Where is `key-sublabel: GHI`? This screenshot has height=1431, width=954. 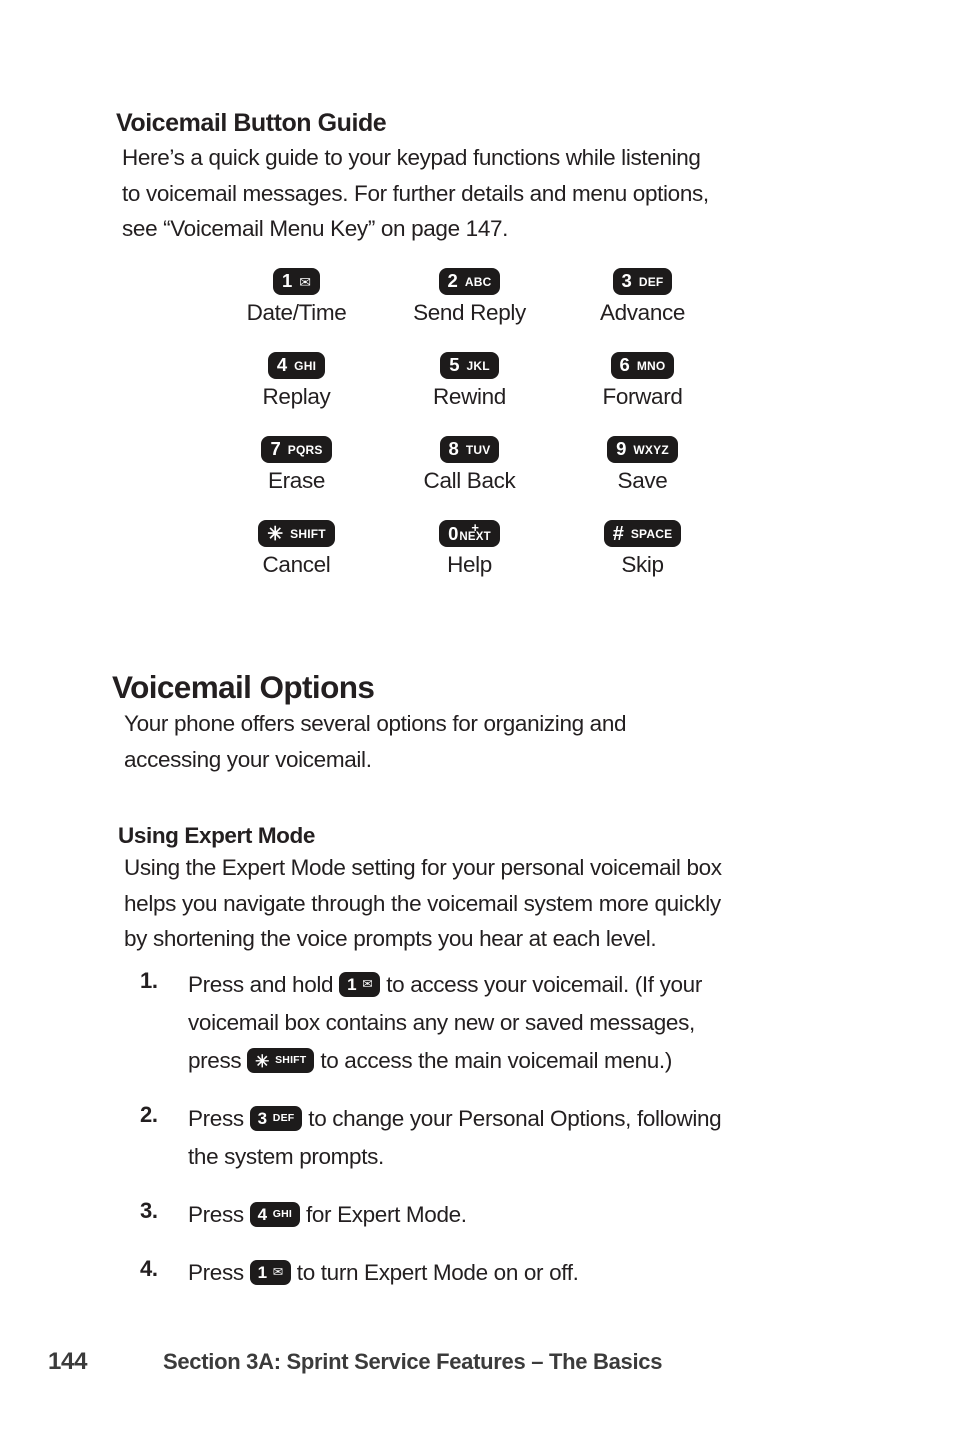 key-sublabel: GHI is located at coordinates (282, 1213).